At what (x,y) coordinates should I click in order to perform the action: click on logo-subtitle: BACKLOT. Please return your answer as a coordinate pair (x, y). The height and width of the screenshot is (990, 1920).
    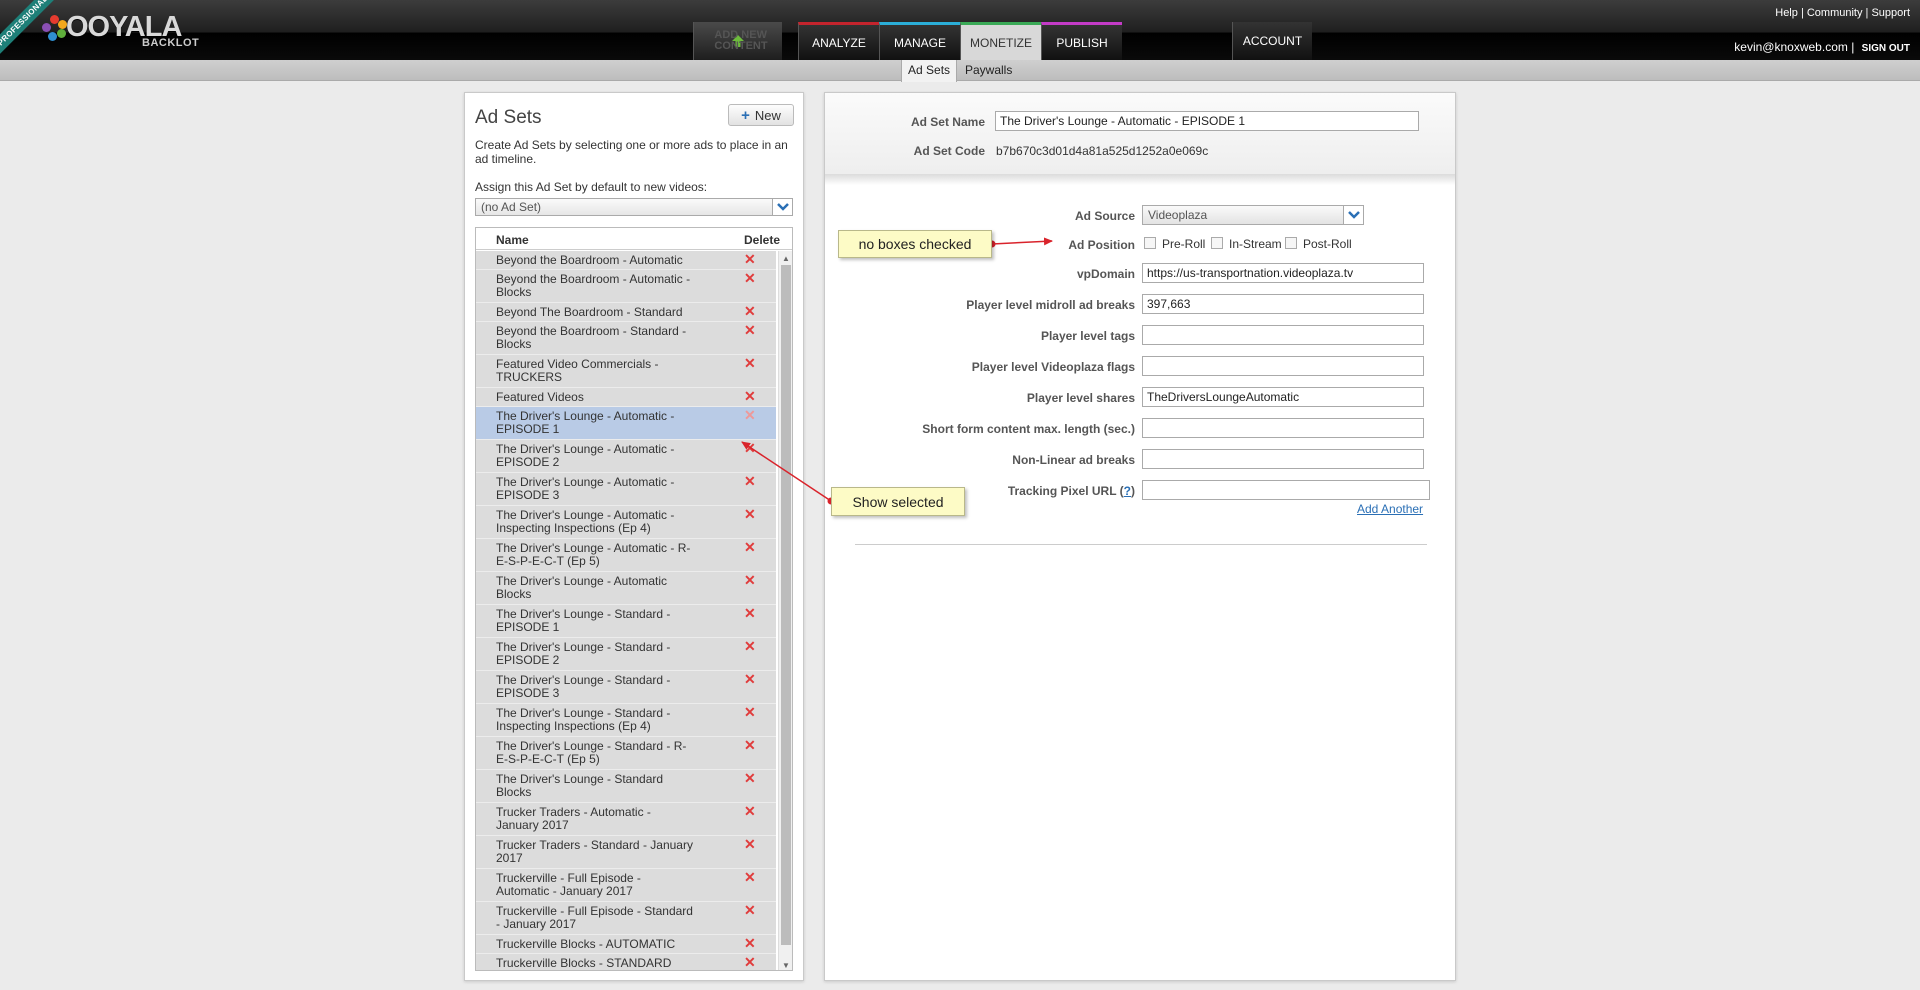
    Looking at the image, I should click on (171, 43).